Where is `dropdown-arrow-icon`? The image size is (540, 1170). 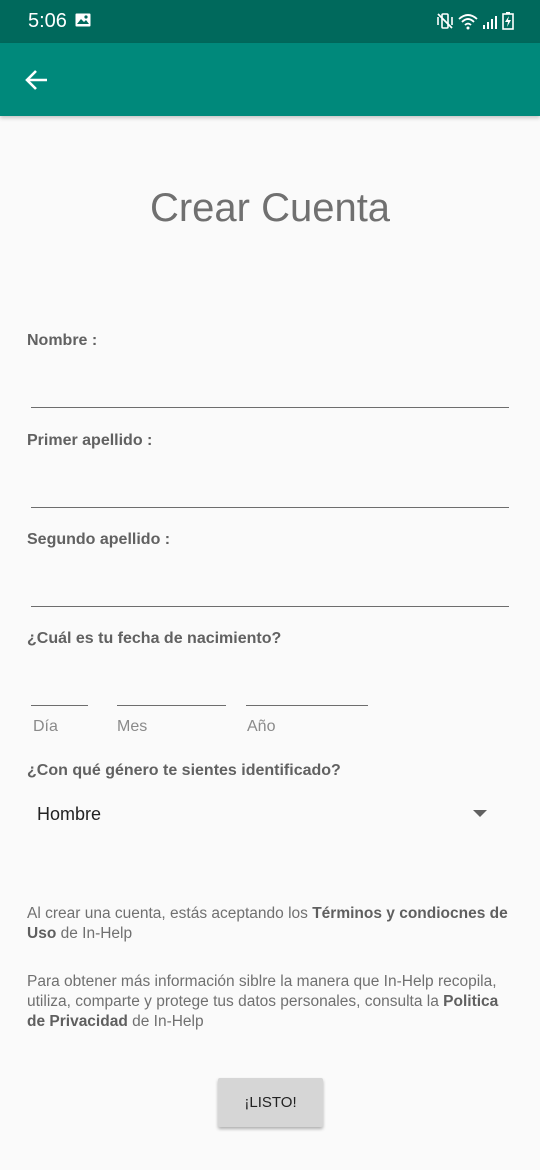 dropdown-arrow-icon is located at coordinates (480, 813).